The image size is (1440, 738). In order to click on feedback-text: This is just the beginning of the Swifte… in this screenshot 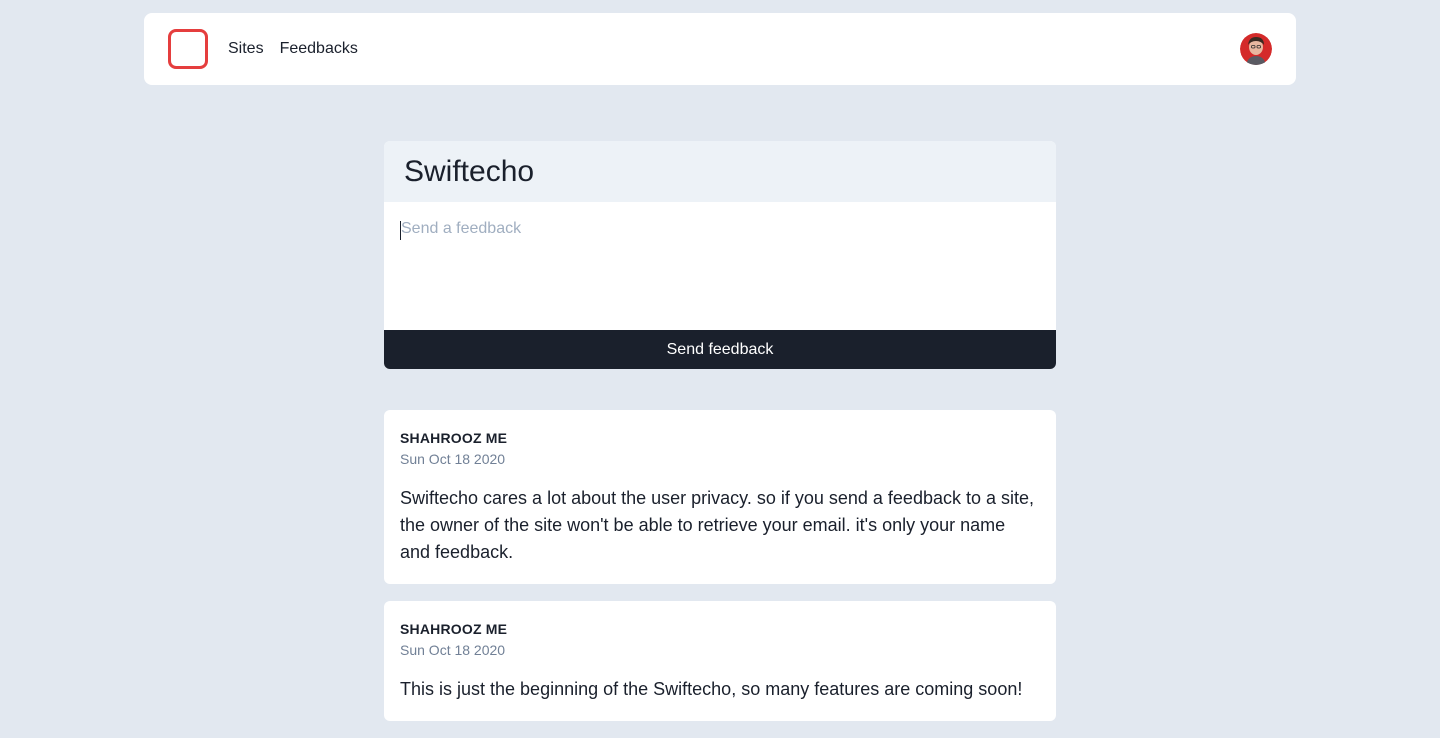, I will do `click(711, 689)`.